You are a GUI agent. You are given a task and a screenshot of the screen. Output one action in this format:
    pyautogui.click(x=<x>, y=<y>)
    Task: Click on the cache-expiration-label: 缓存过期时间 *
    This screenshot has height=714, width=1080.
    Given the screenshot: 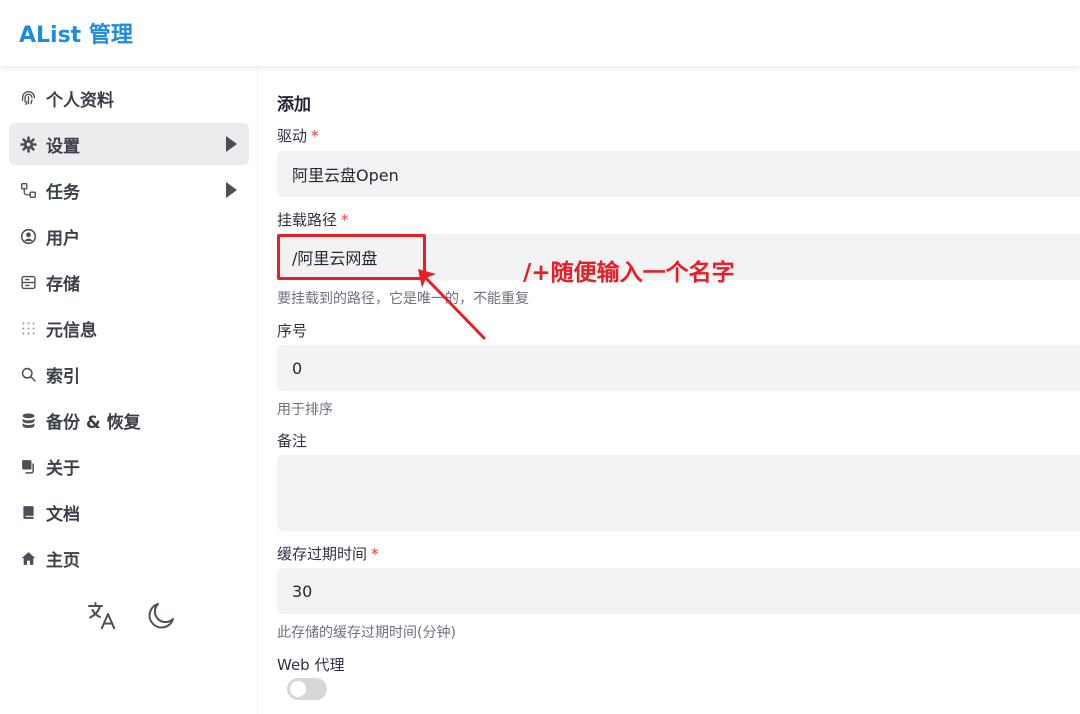 What is the action you would take?
    pyautogui.click(x=328, y=554)
    